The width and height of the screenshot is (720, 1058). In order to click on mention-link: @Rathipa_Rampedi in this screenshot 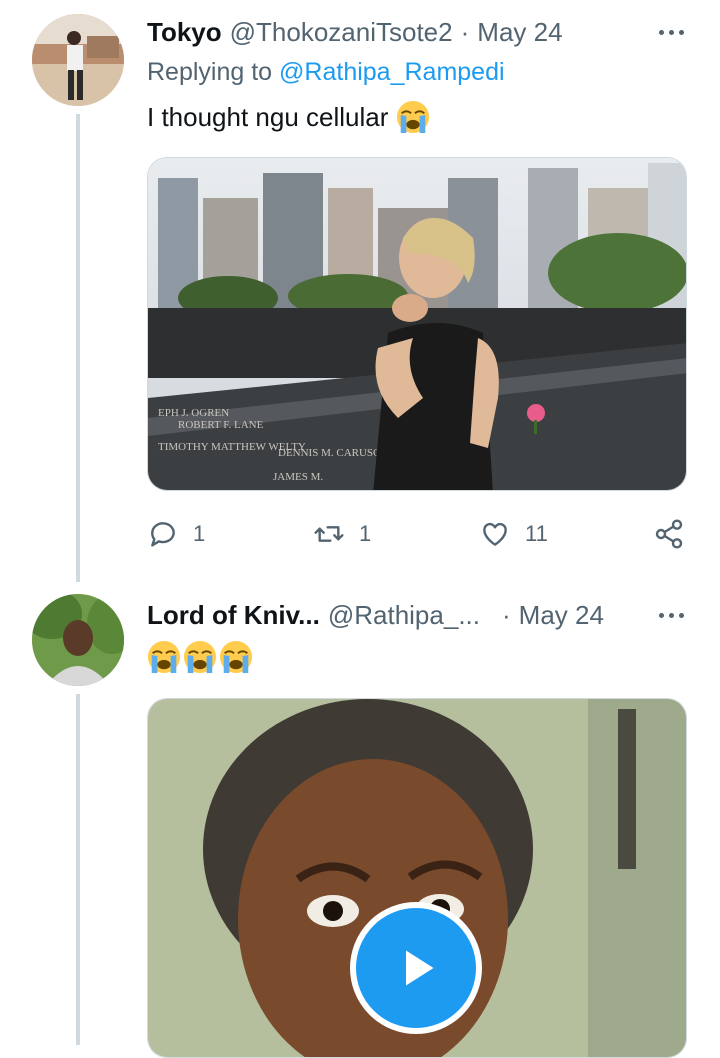, I will do `click(392, 72)`.